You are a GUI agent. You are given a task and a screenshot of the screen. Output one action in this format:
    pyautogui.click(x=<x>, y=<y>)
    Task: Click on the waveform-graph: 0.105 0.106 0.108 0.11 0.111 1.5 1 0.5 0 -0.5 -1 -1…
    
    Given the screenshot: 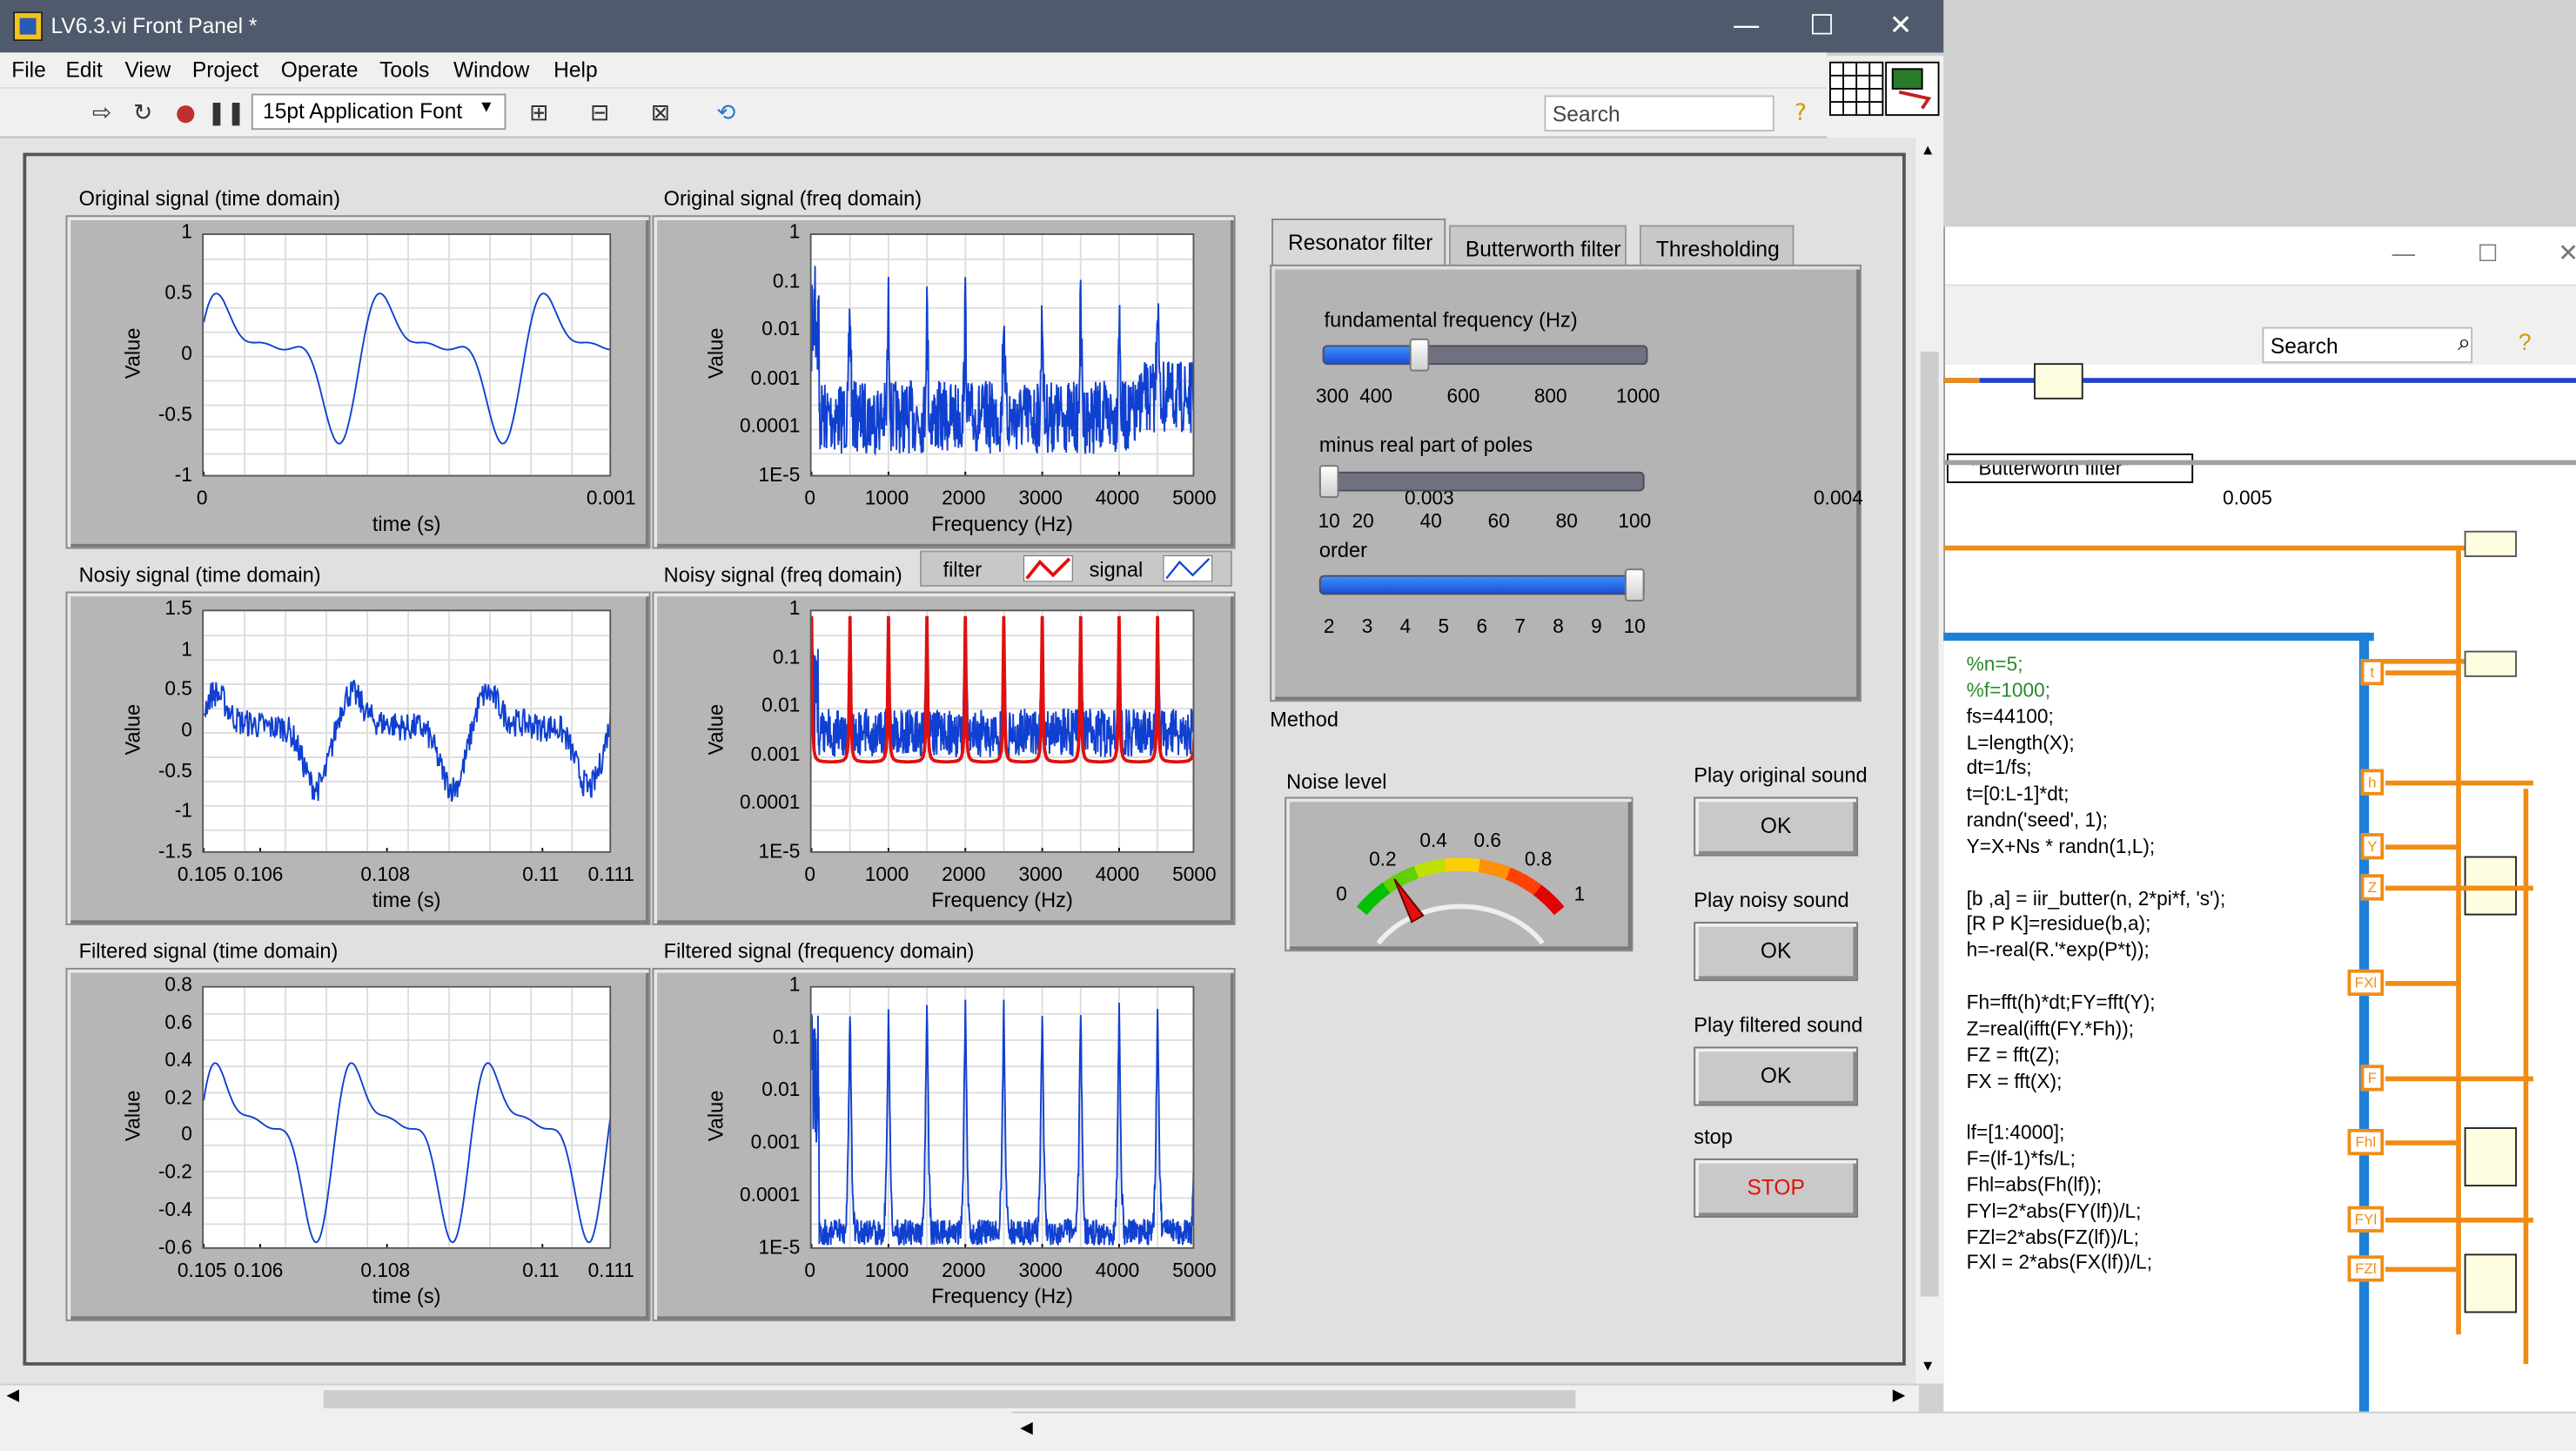 What is the action you would take?
    pyautogui.click(x=358, y=758)
    